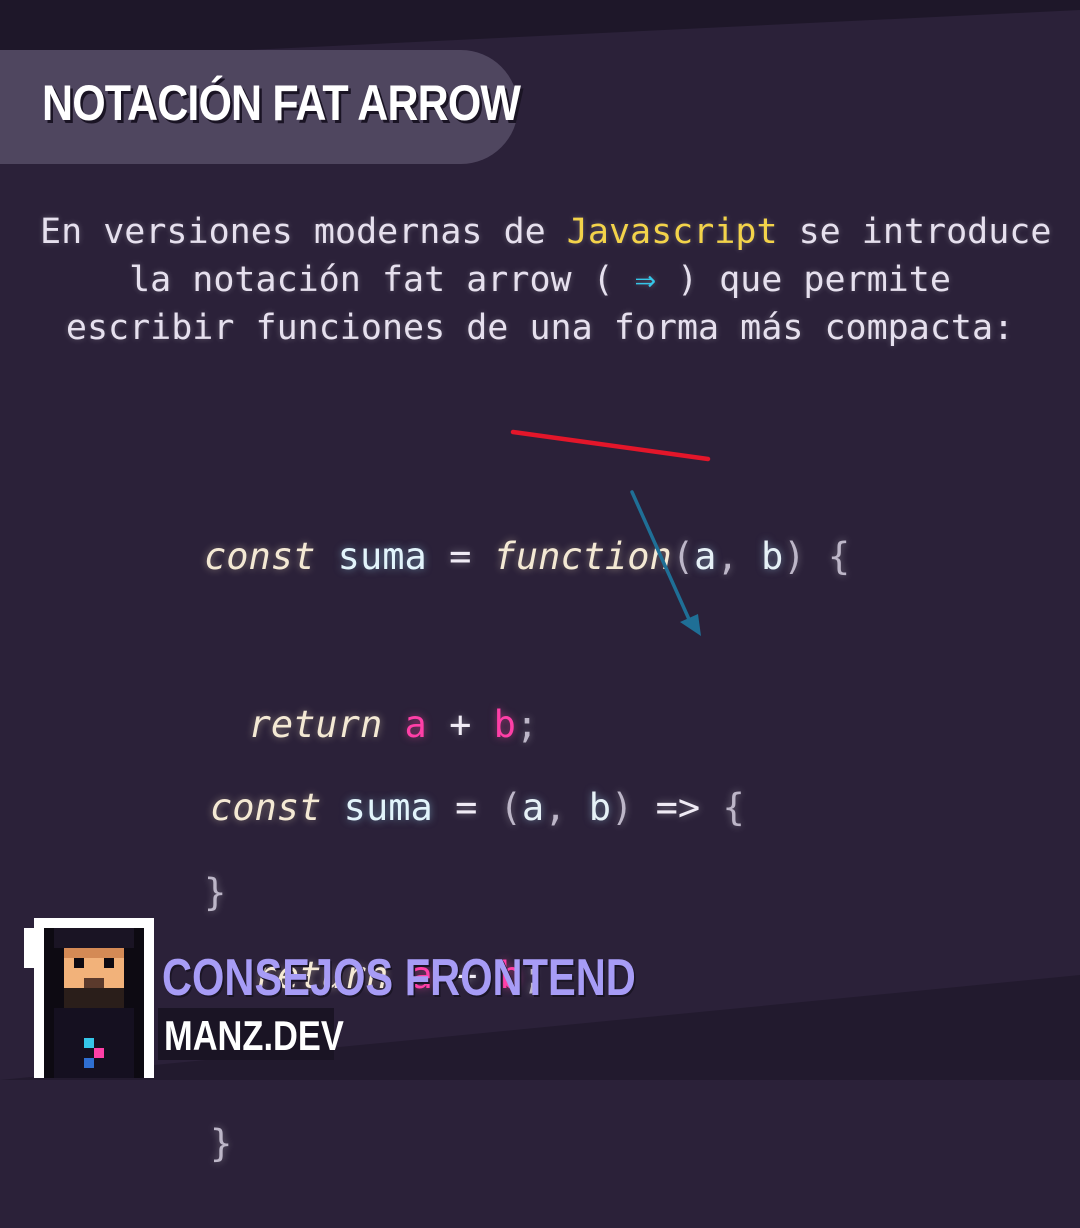  I want to click on intro-line-2: la notación fat arrow ( ⇒ ) que permite, so click(540, 280).